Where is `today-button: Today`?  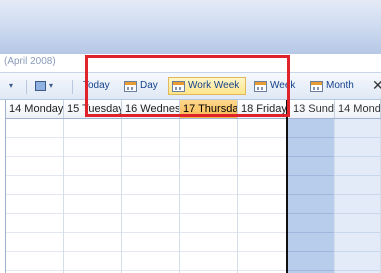
today-button: Today is located at coordinates (96, 86).